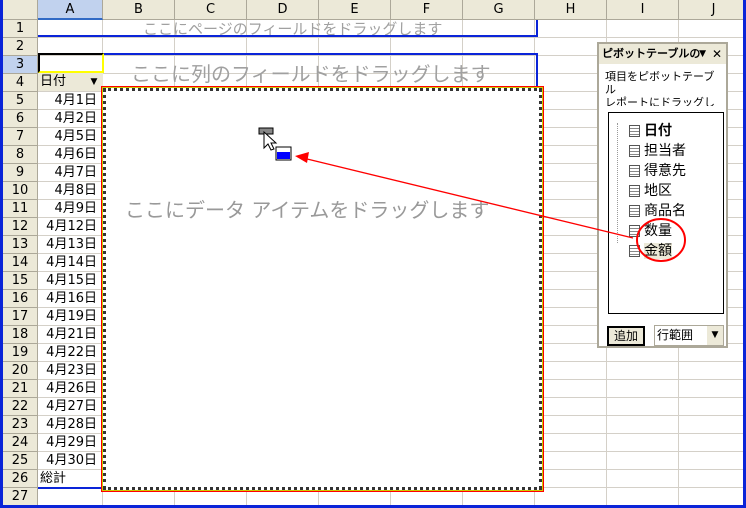 This screenshot has width=746, height=508. What do you see at coordinates (661, 240) in the screenshot?
I see `annotation-circle` at bounding box center [661, 240].